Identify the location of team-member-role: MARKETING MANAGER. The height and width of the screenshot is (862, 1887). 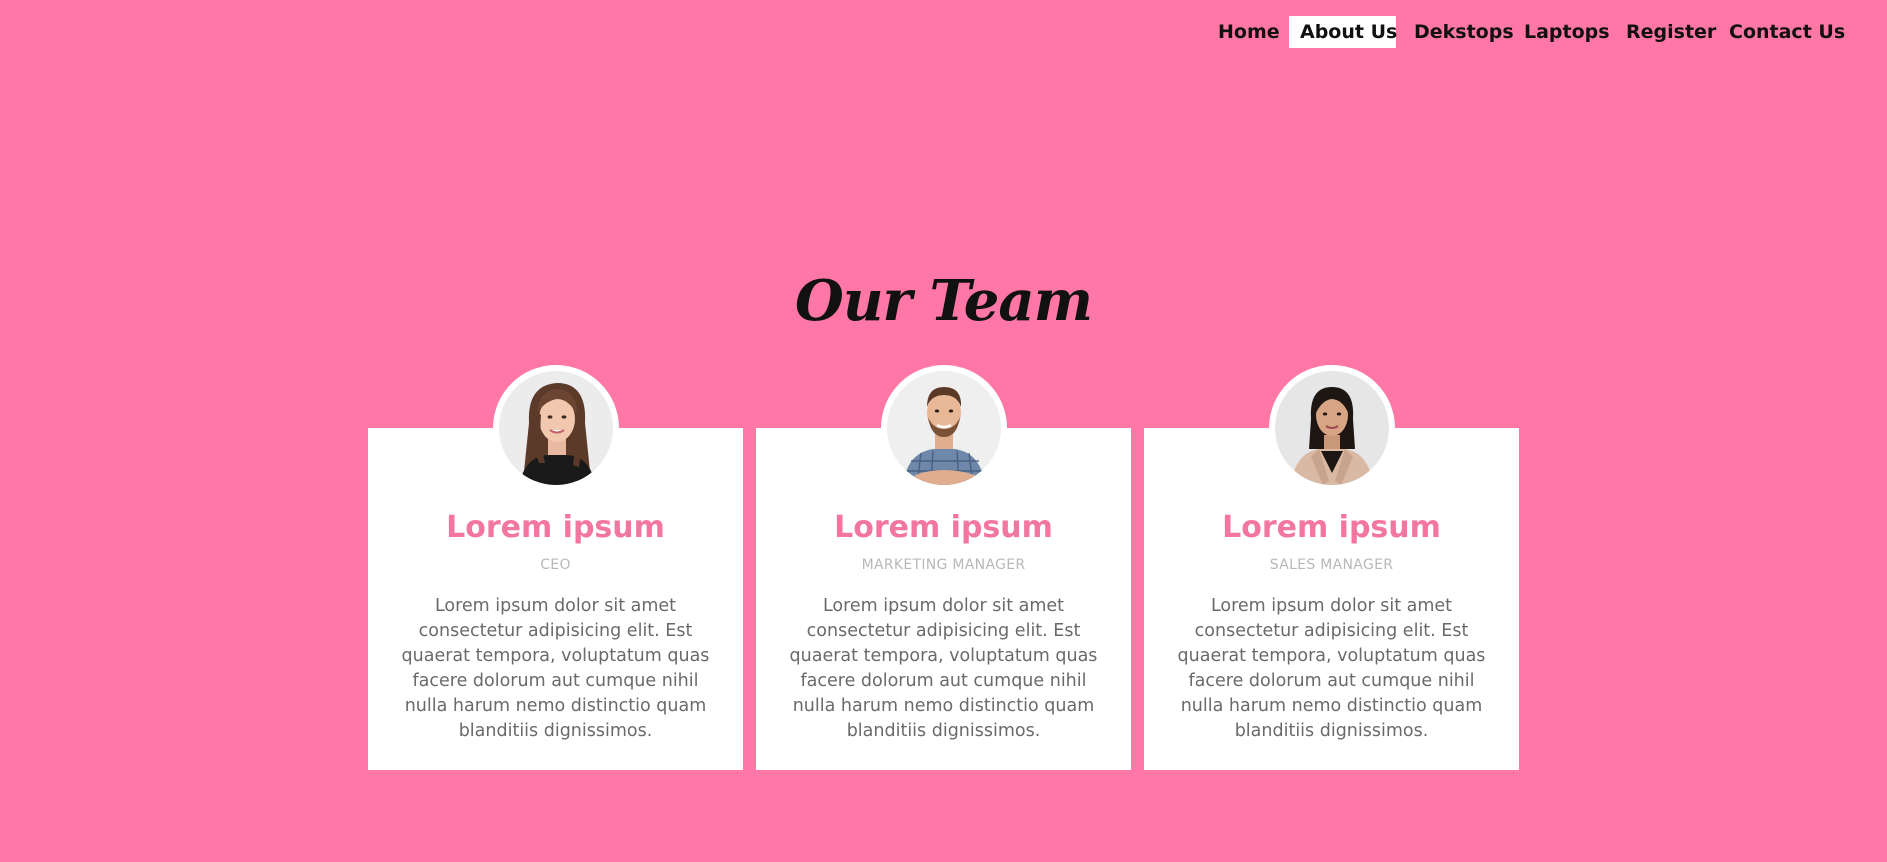
(943, 565).